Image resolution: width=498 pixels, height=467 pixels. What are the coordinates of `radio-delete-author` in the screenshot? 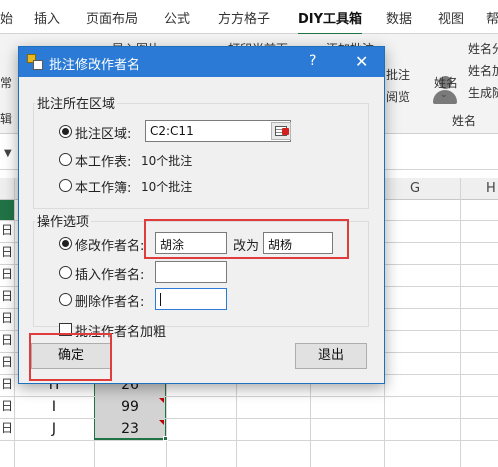 It's located at (65, 299).